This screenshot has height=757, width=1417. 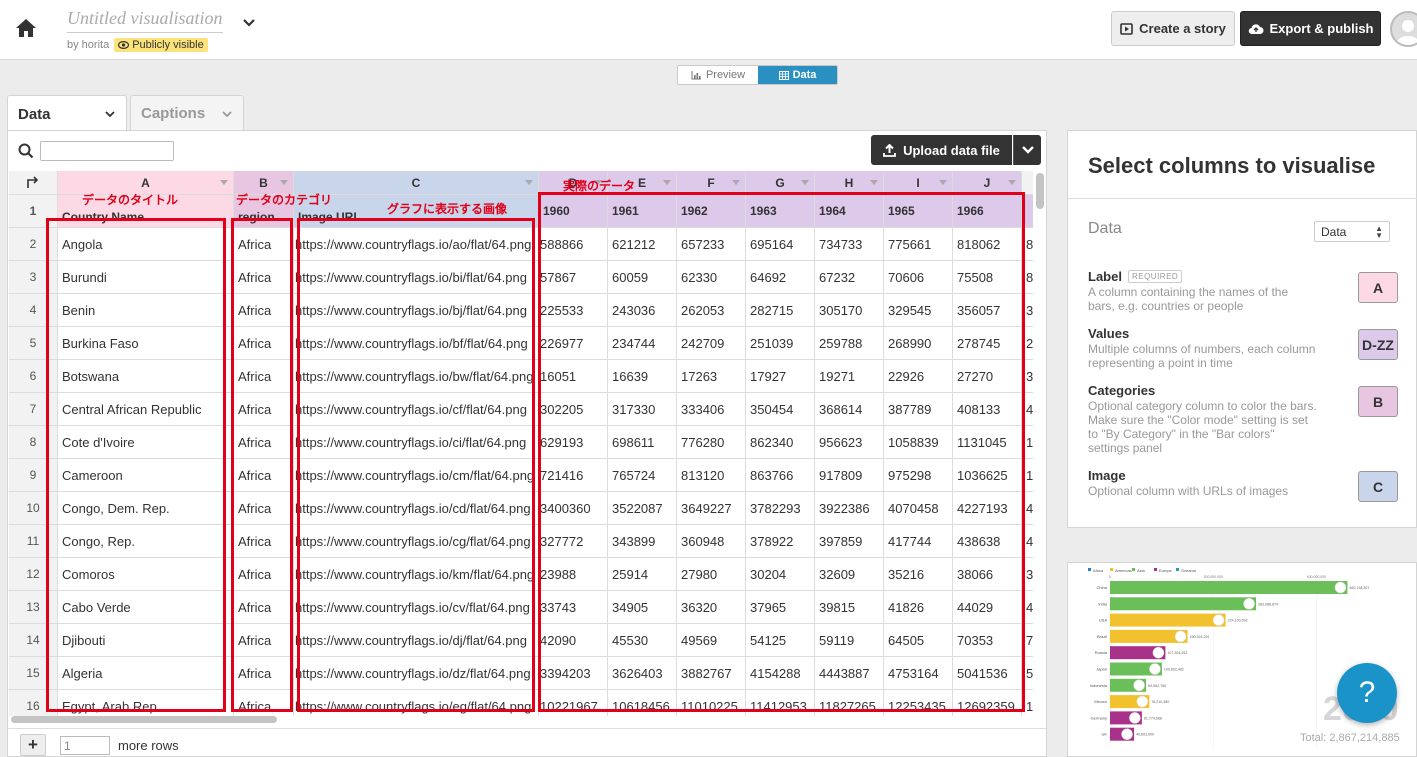 What do you see at coordinates (573, 244) in the screenshot?
I see `value-cell: 588866` at bounding box center [573, 244].